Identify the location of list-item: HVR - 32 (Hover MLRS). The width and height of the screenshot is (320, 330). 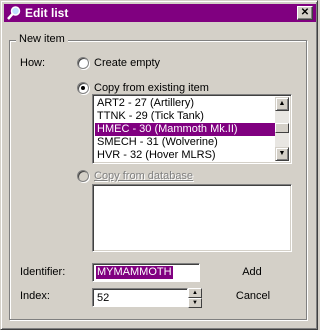
(184, 155).